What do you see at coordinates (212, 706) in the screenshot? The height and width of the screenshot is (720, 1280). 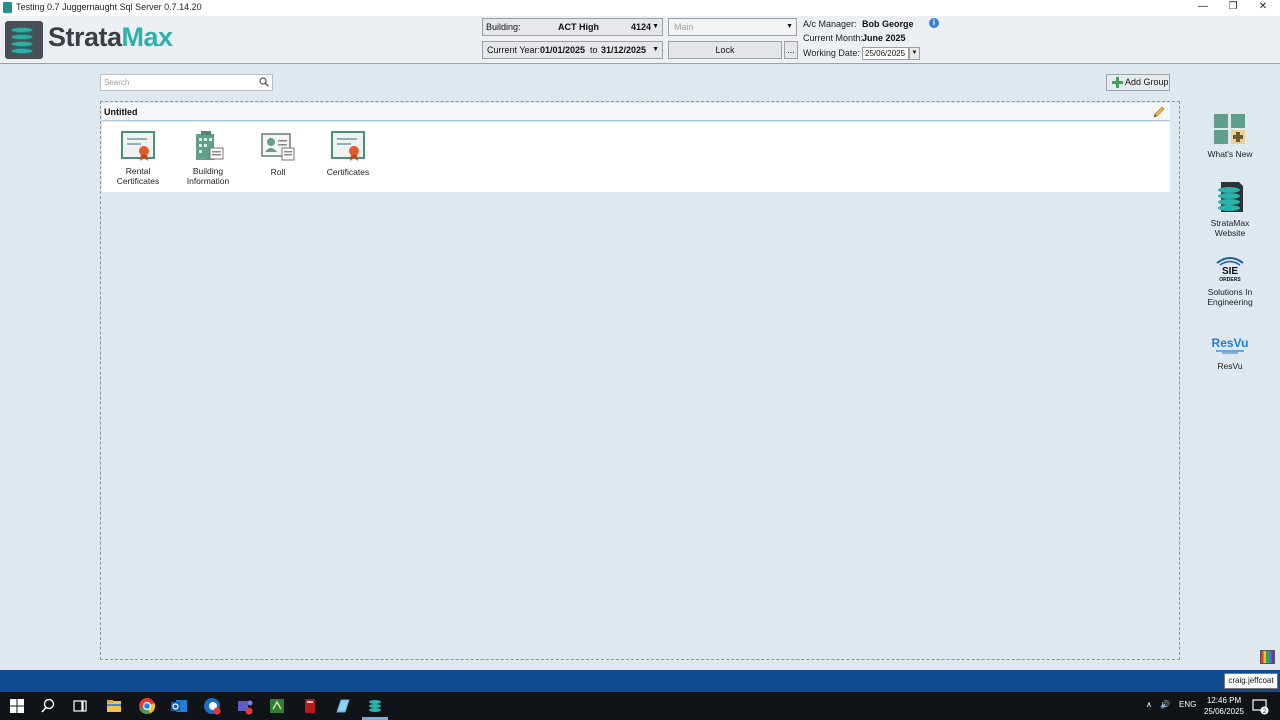 I see `edge-icon` at bounding box center [212, 706].